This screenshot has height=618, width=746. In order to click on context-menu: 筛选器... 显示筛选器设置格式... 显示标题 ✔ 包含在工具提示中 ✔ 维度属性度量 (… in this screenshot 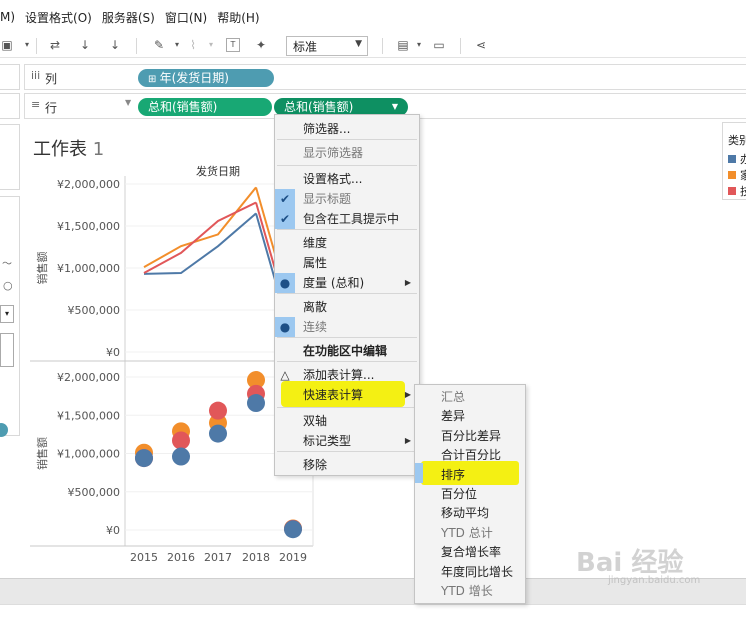, I will do `click(347, 295)`.